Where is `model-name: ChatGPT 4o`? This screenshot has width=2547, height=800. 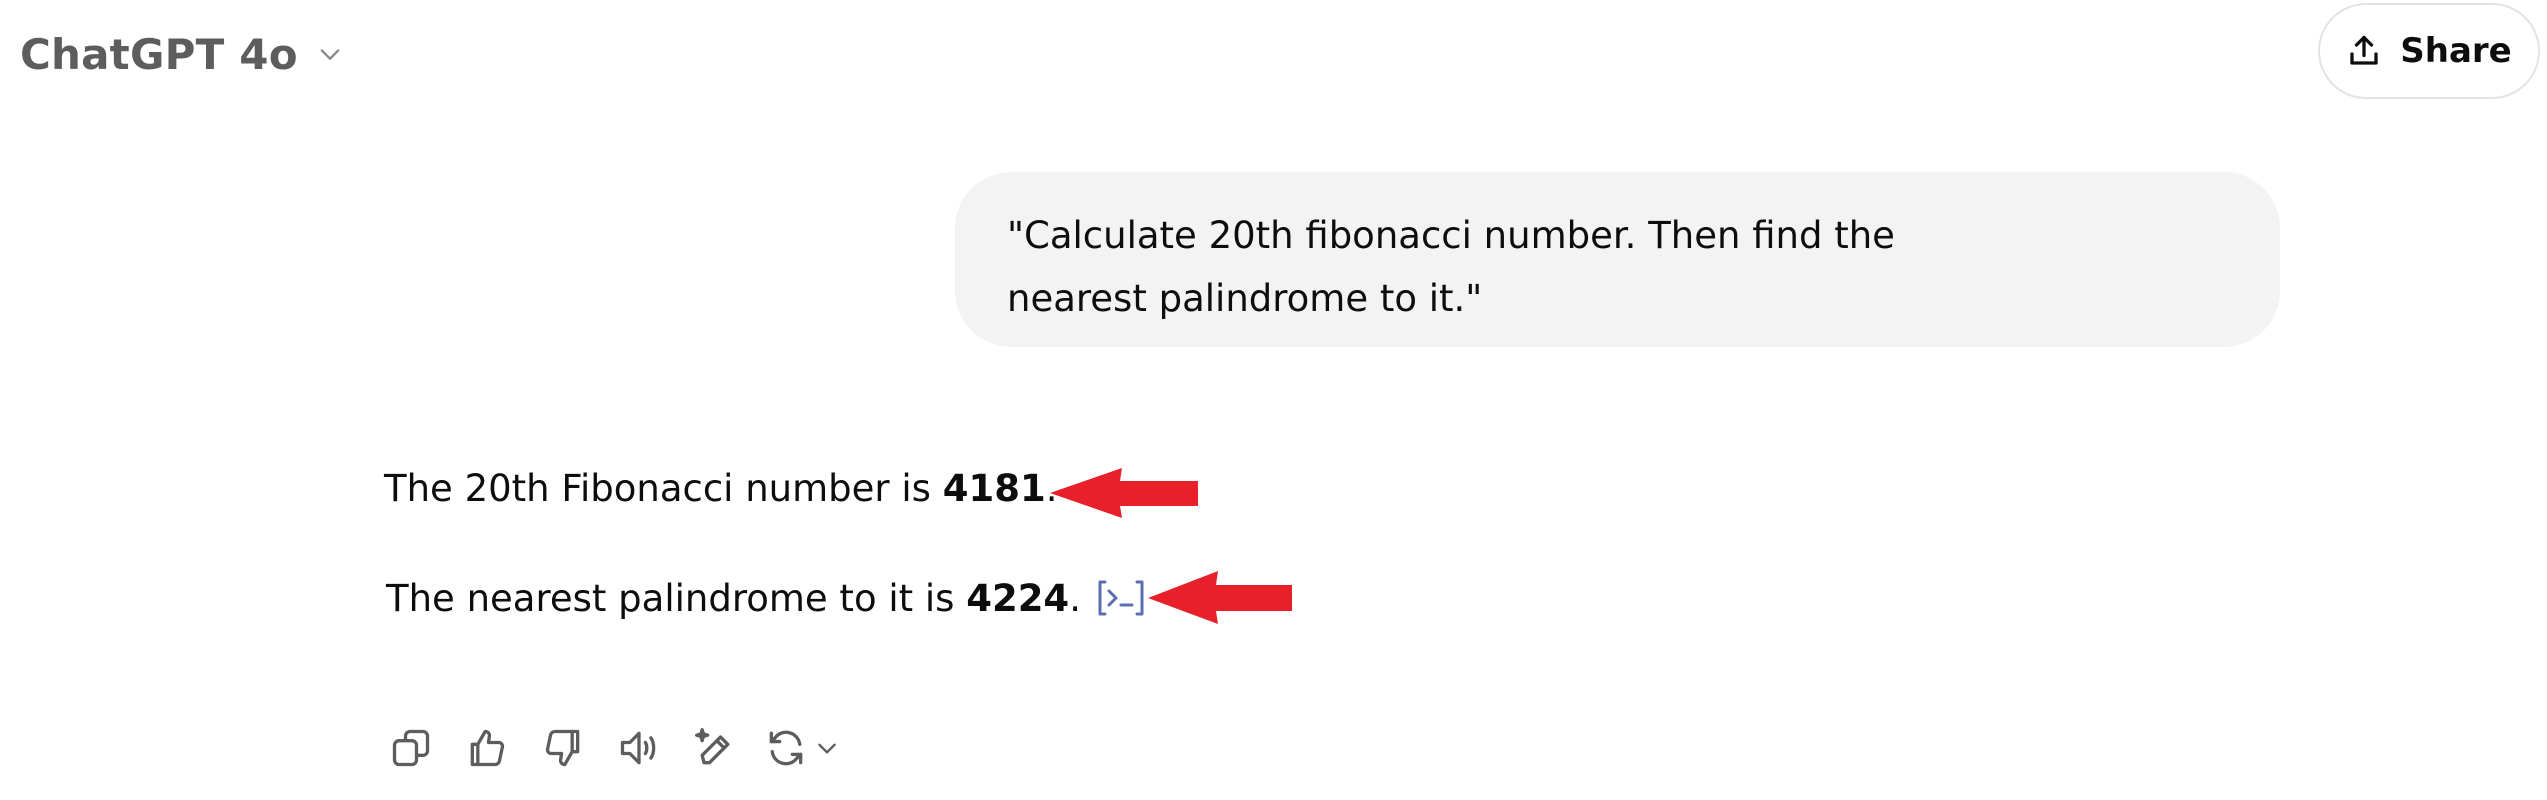
model-name: ChatGPT 4o is located at coordinates (159, 54).